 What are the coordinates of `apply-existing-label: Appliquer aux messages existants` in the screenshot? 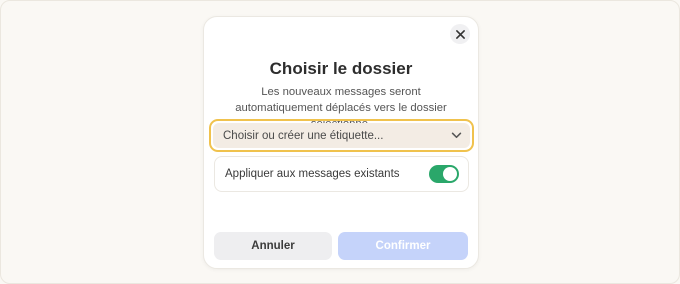 It's located at (312, 174).